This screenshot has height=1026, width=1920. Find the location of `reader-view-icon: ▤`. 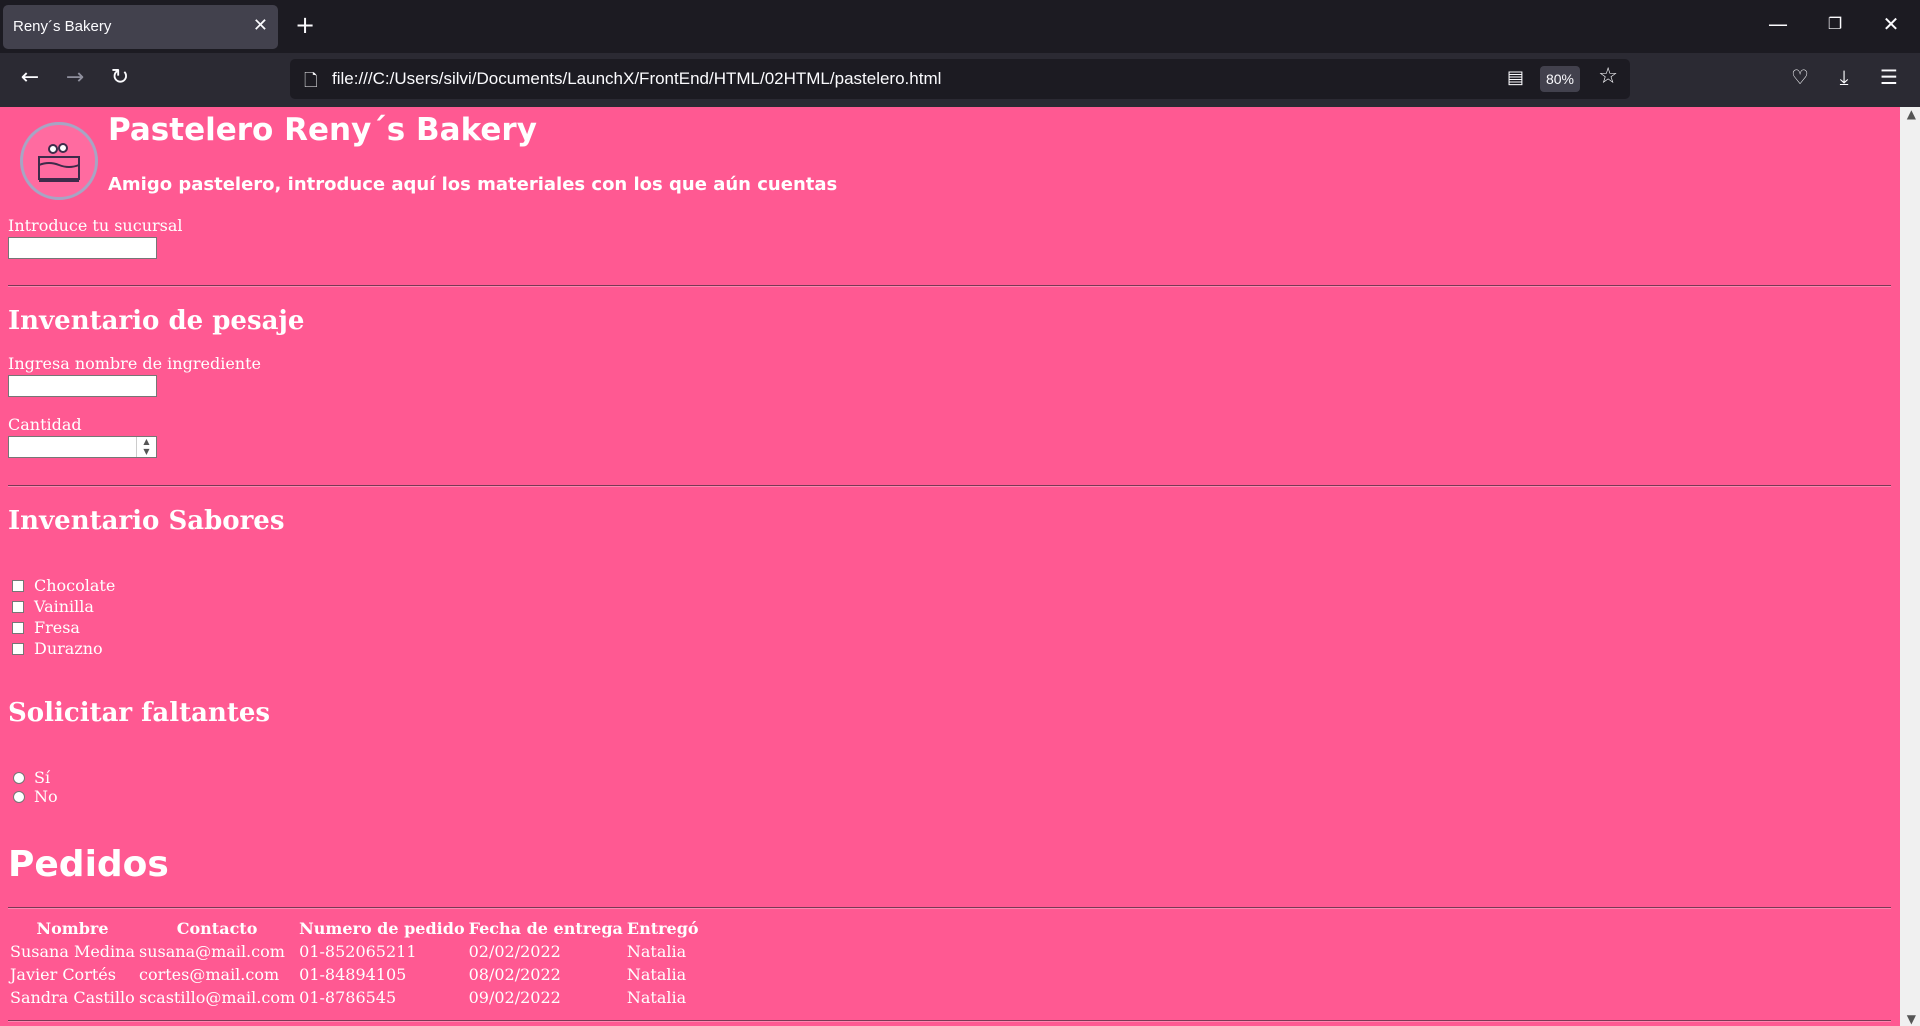

reader-view-icon: ▤ is located at coordinates (1515, 77).